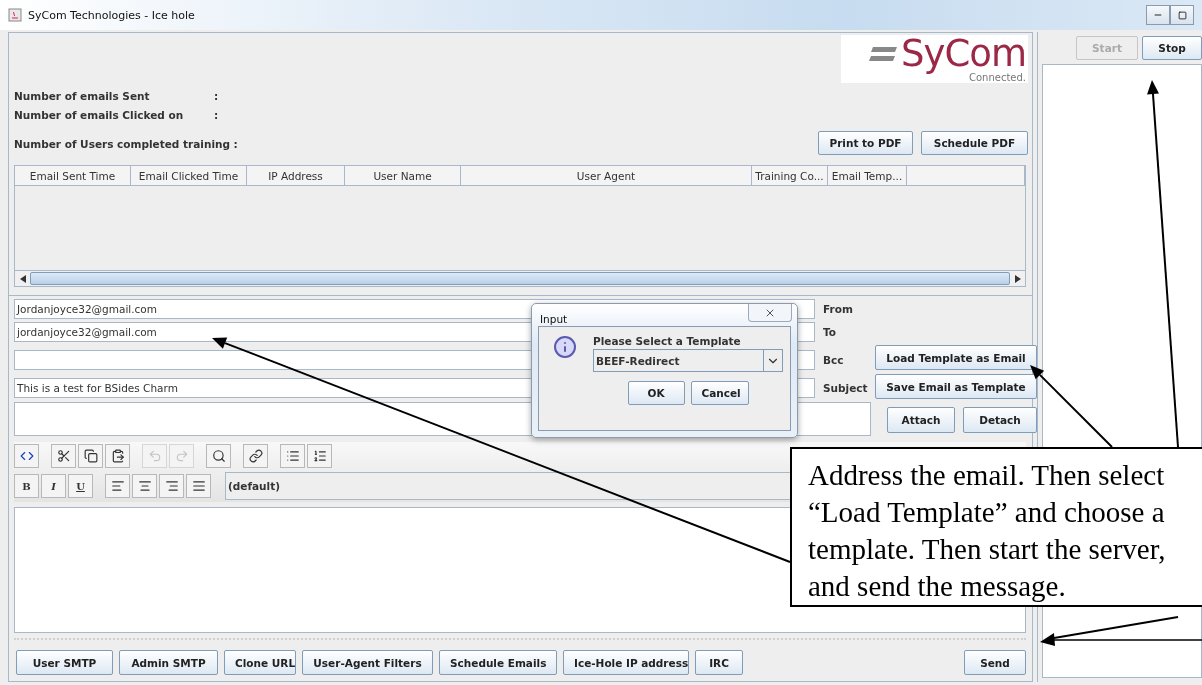  What do you see at coordinates (99, 114) in the screenshot?
I see `stat-label: Number of emails Clicked on` at bounding box center [99, 114].